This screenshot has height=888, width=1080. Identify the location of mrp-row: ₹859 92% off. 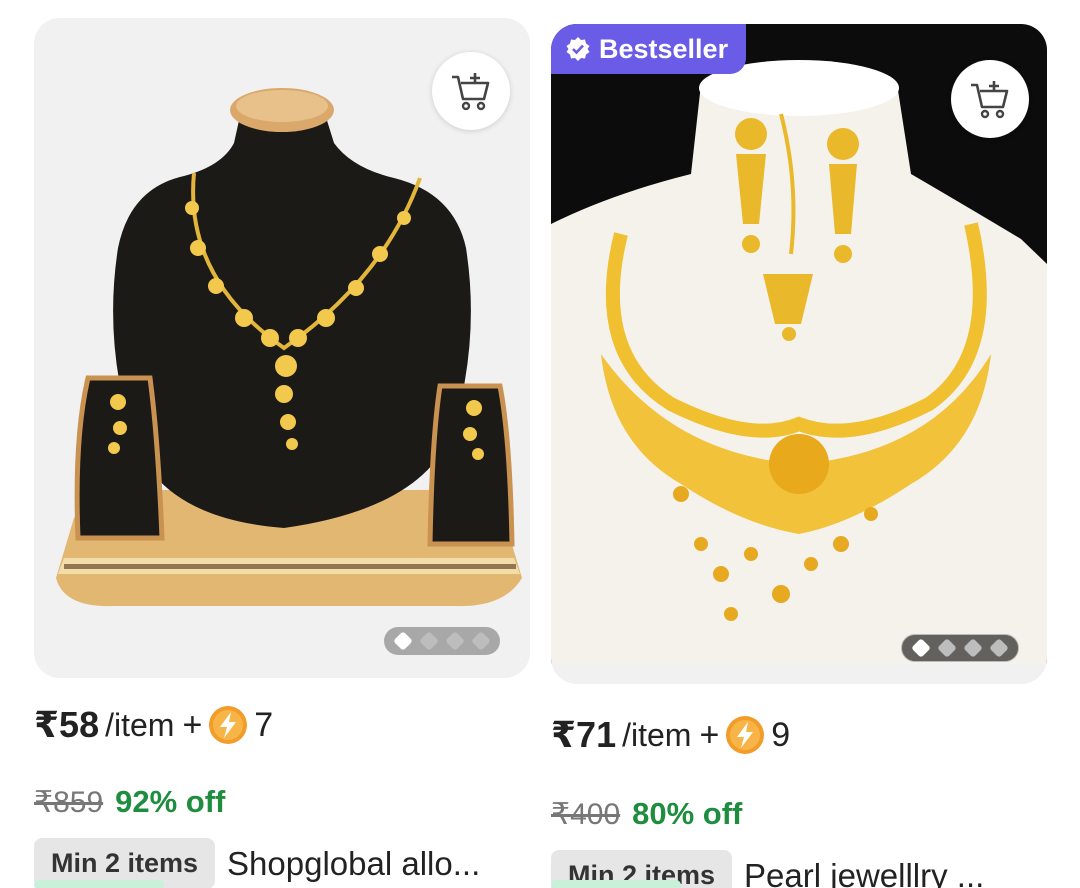
(129, 802).